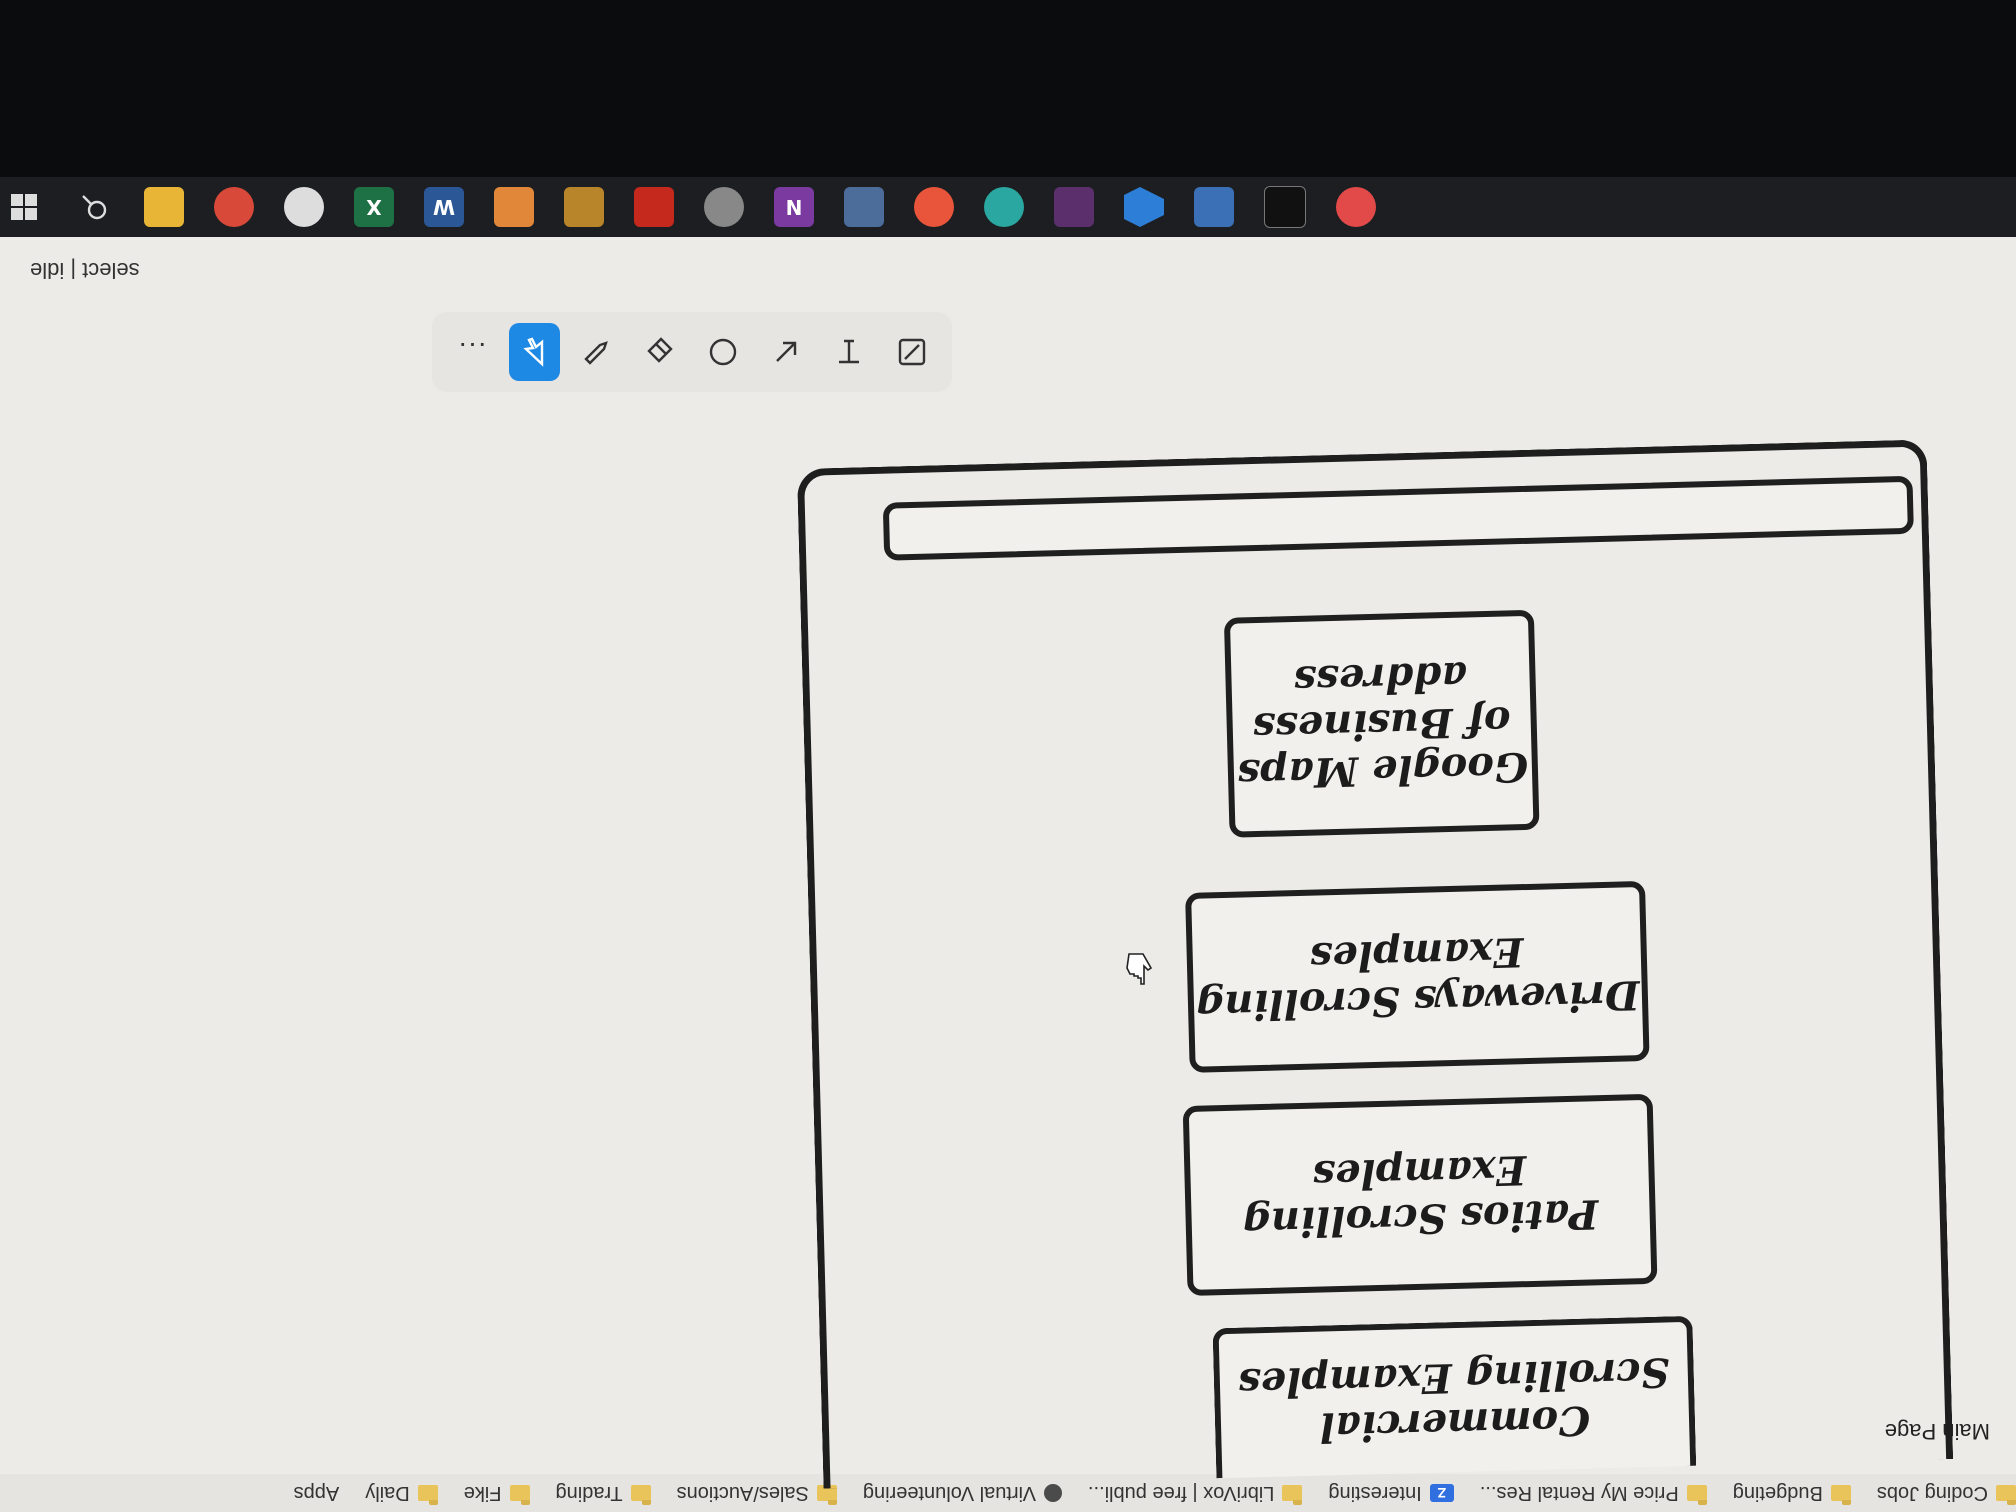 The height and width of the screenshot is (1512, 2016). I want to click on sublime-icon, so click(934, 207).